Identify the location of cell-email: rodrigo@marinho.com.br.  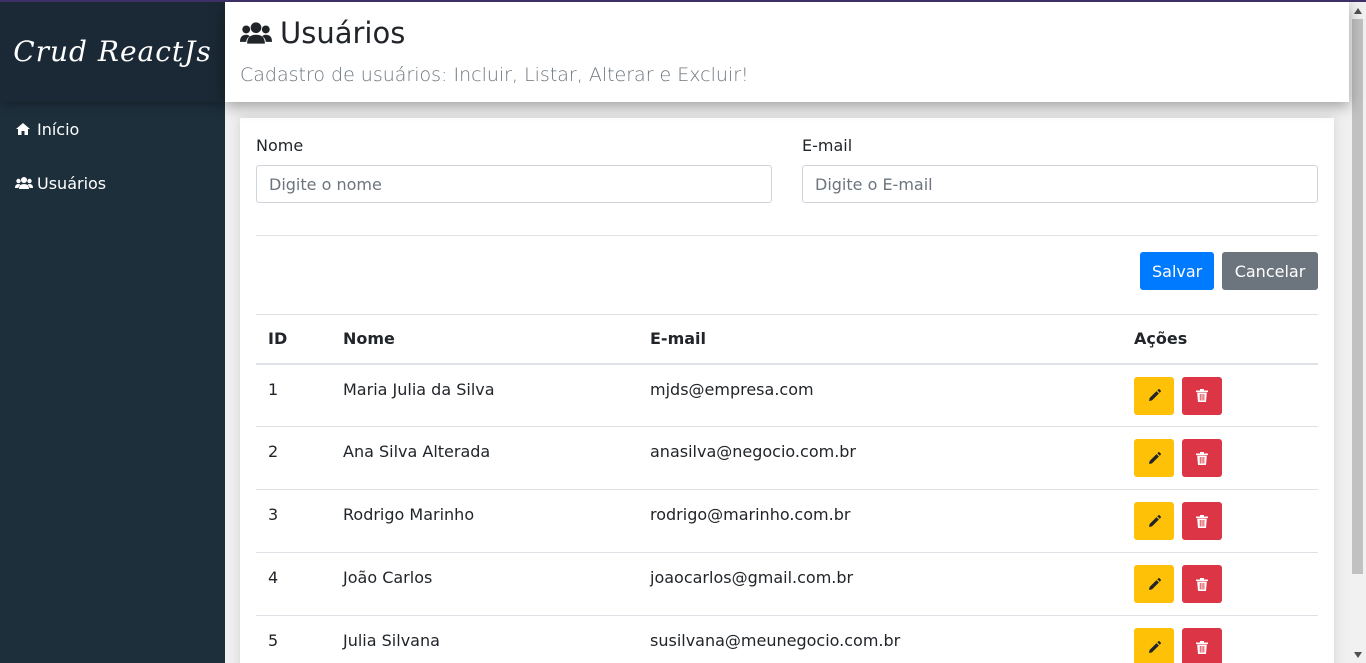
(880, 521).